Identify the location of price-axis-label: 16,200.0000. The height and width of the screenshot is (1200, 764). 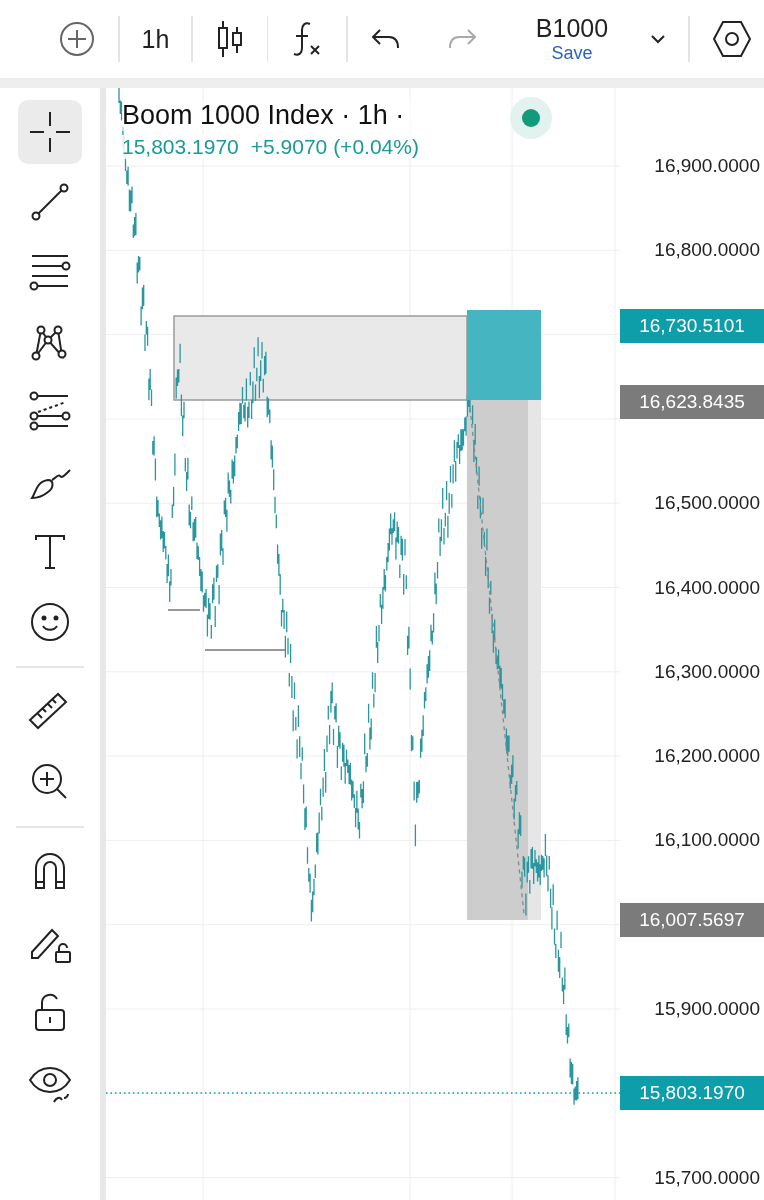
(707, 756).